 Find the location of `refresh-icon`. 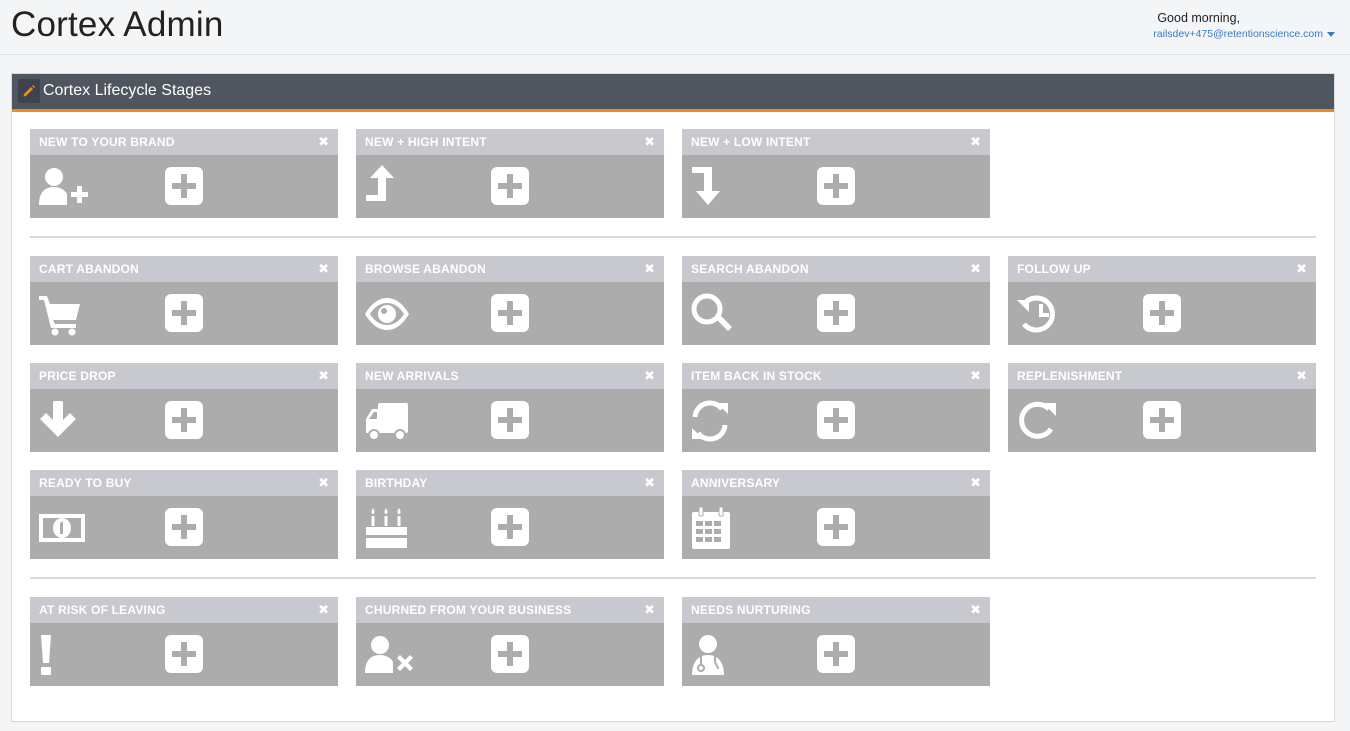

refresh-icon is located at coordinates (710, 421).